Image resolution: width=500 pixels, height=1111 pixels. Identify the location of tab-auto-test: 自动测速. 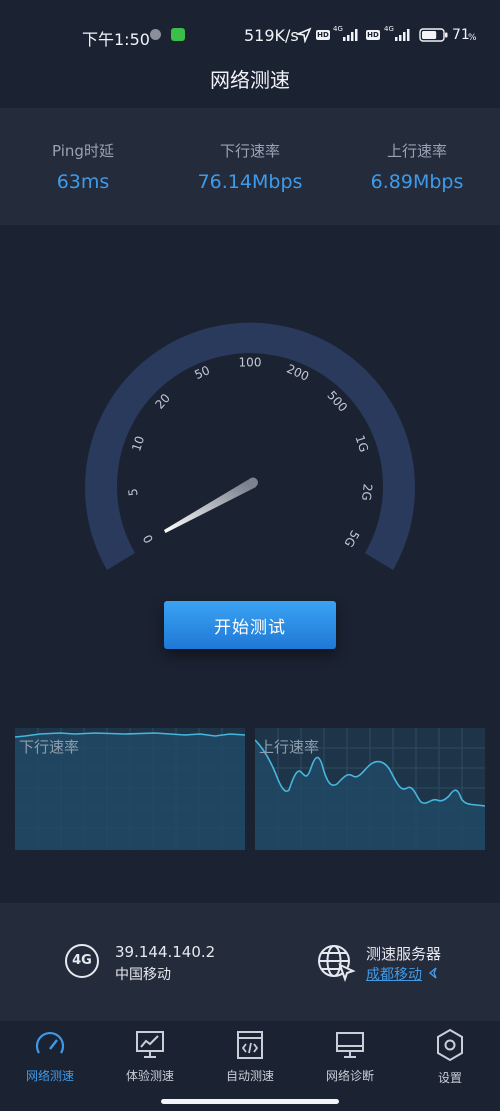
(250, 1061).